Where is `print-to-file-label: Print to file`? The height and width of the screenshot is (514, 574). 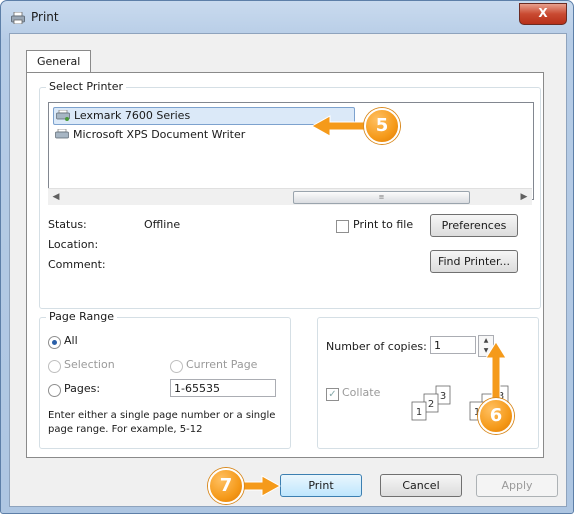 print-to-file-label: Print to file is located at coordinates (383, 224).